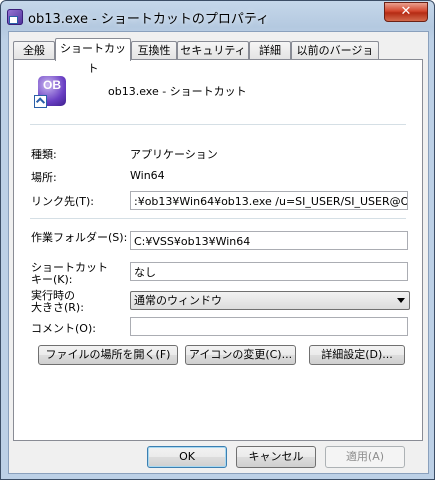 The width and height of the screenshot is (435, 480). What do you see at coordinates (365, 457) in the screenshot?
I see `apply-button: 適用(A)` at bounding box center [365, 457].